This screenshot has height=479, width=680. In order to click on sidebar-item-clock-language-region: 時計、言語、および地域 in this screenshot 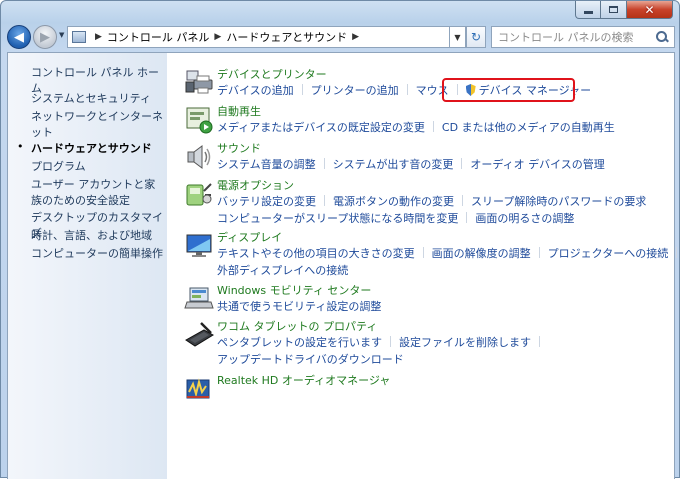, I will do `click(97, 236)`.